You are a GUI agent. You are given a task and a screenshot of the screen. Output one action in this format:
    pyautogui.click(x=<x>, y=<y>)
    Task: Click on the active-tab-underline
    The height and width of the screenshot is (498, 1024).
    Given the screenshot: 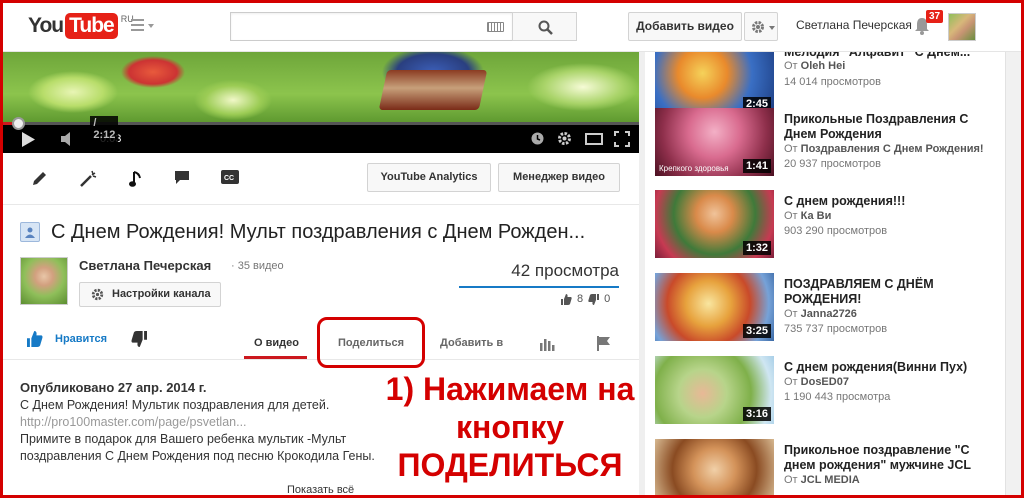 What is the action you would take?
    pyautogui.click(x=275, y=357)
    